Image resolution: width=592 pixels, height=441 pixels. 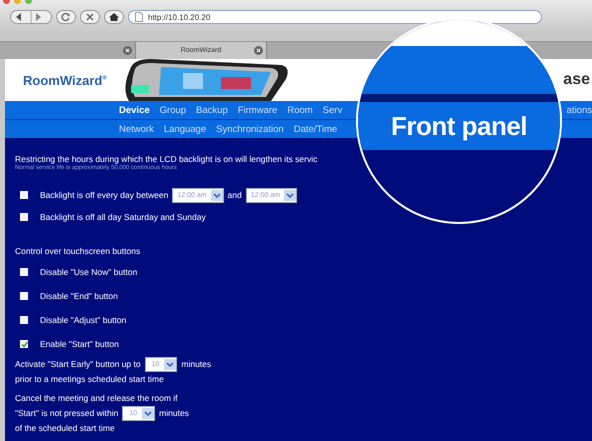 I want to click on subnav-link: Date/Time, so click(x=316, y=129).